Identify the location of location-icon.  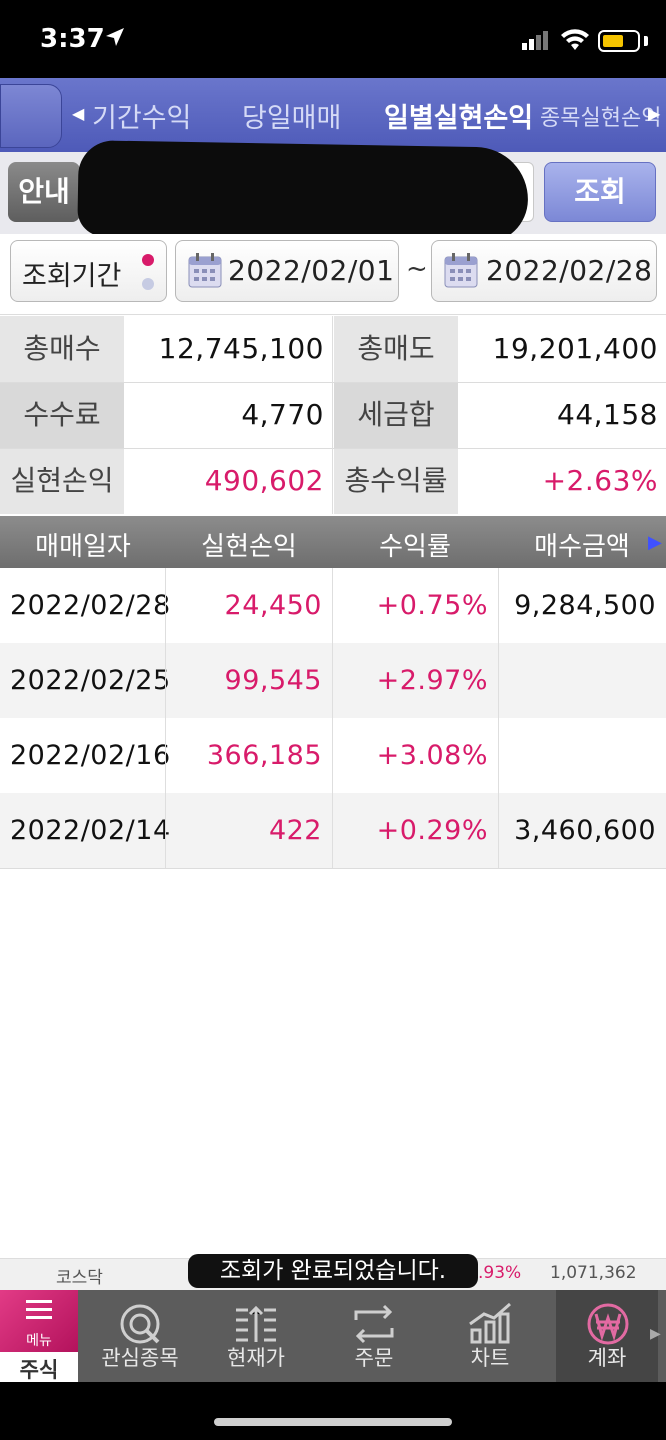
(115, 37).